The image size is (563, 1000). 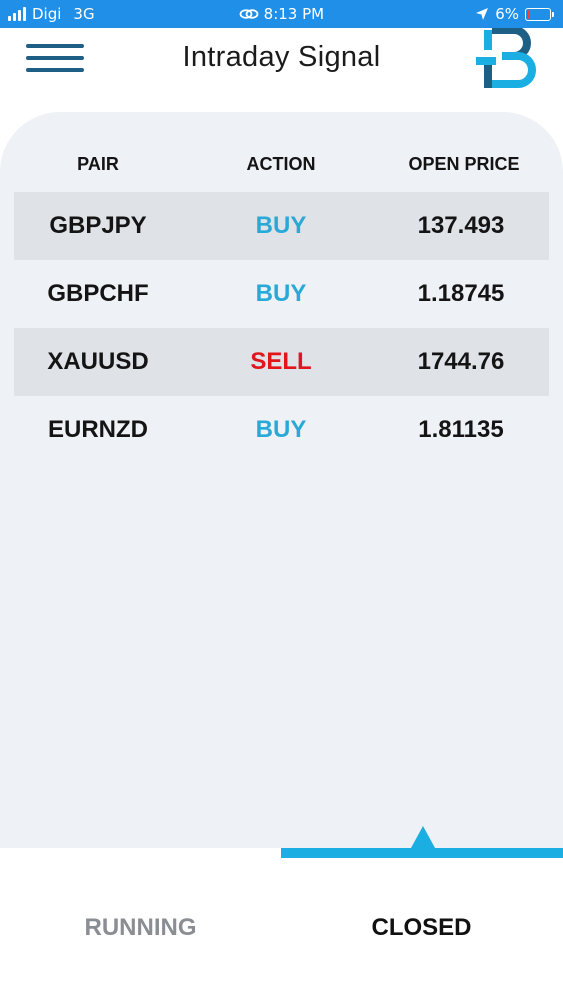 What do you see at coordinates (539, 14) in the screenshot?
I see `battery-icon` at bounding box center [539, 14].